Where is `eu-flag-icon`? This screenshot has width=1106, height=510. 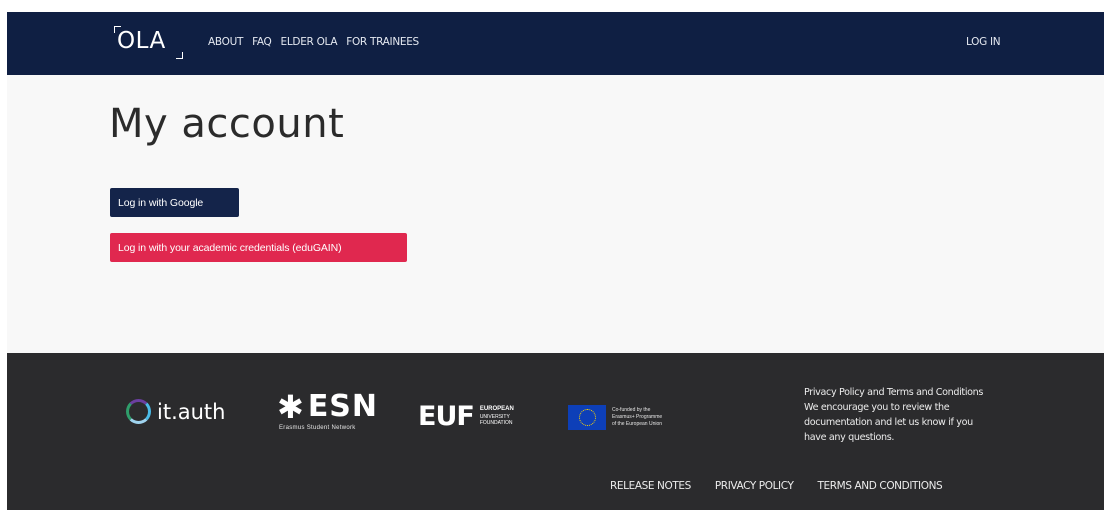 eu-flag-icon is located at coordinates (587, 417).